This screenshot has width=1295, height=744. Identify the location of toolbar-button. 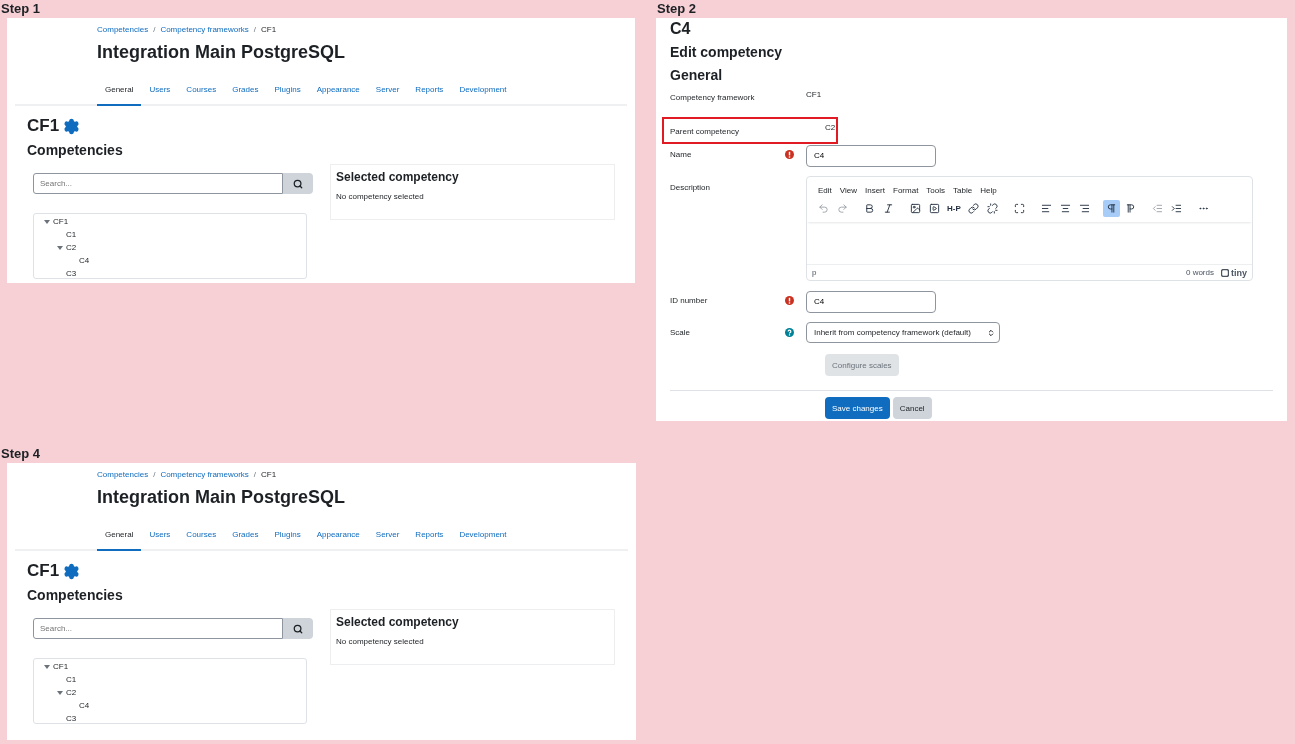
(1111, 208).